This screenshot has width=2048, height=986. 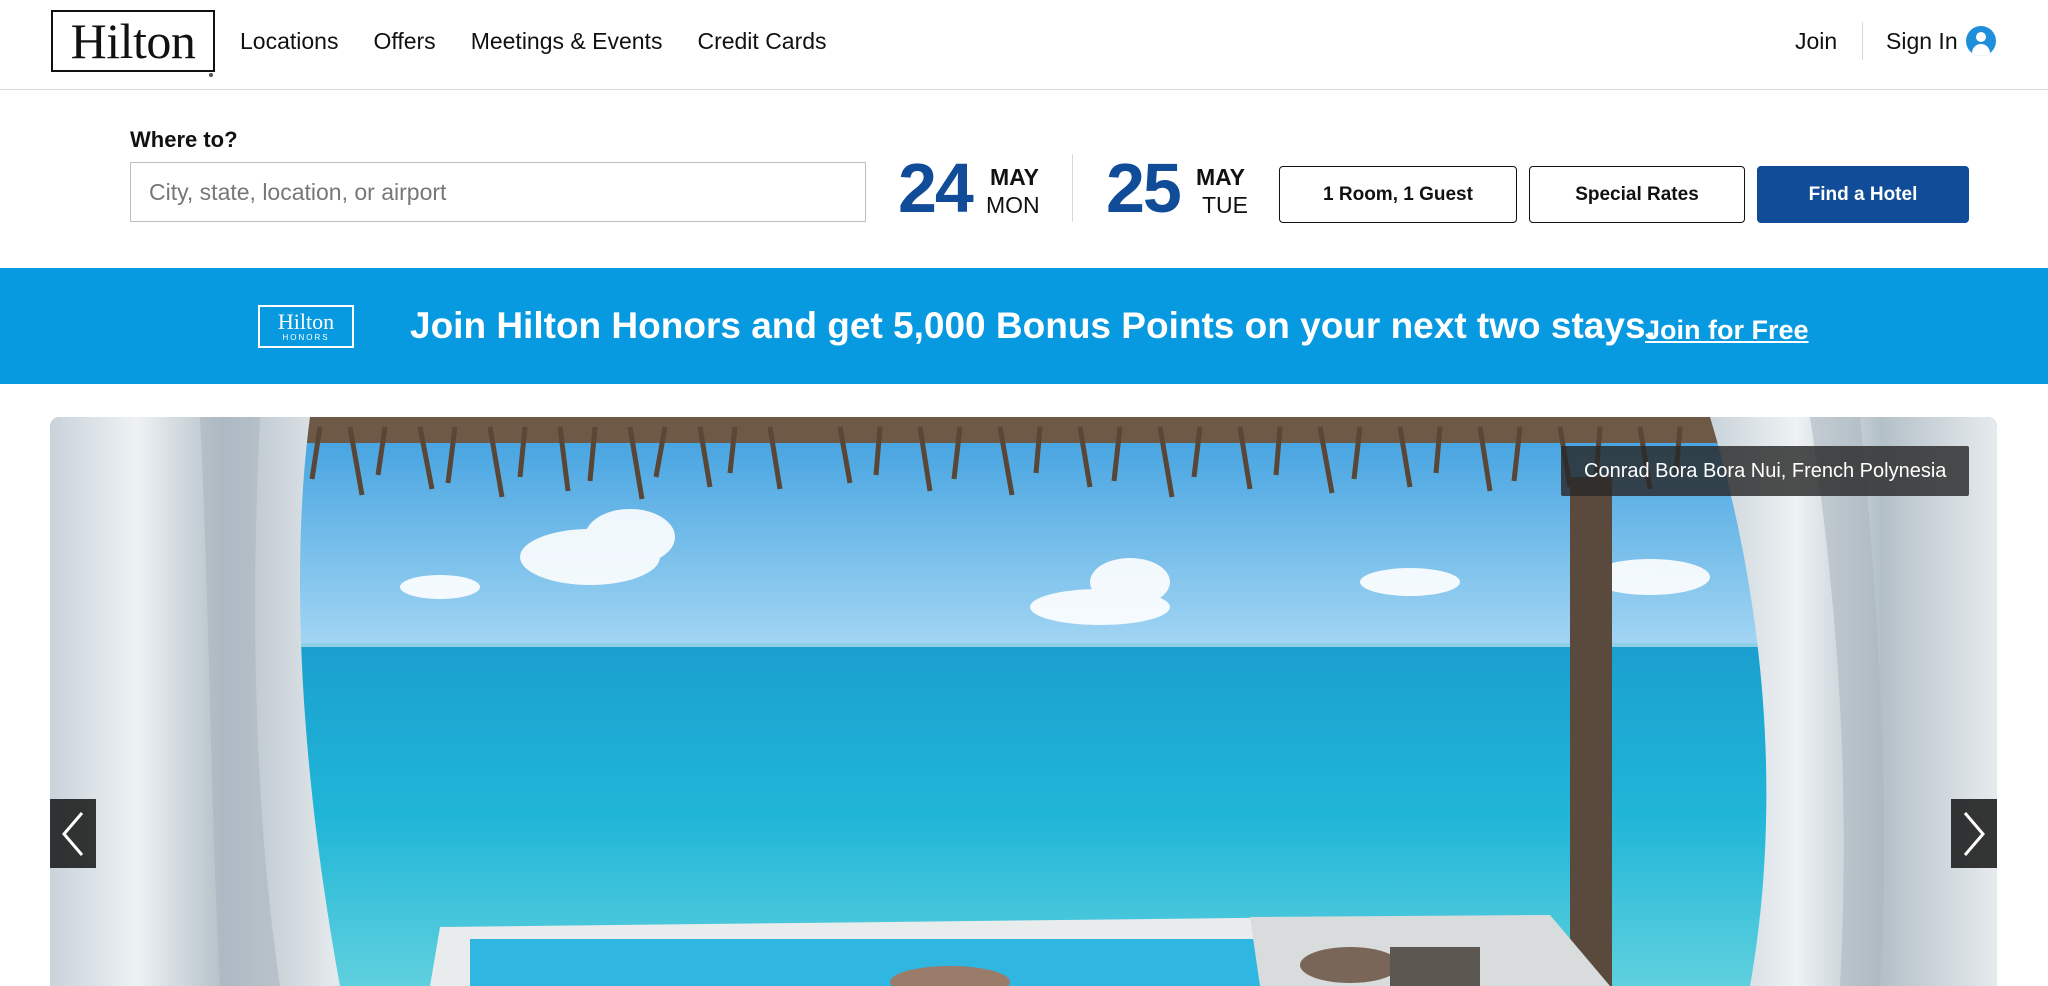 What do you see at coordinates (1220, 177) in the screenshot?
I see `check-out-month: MAY` at bounding box center [1220, 177].